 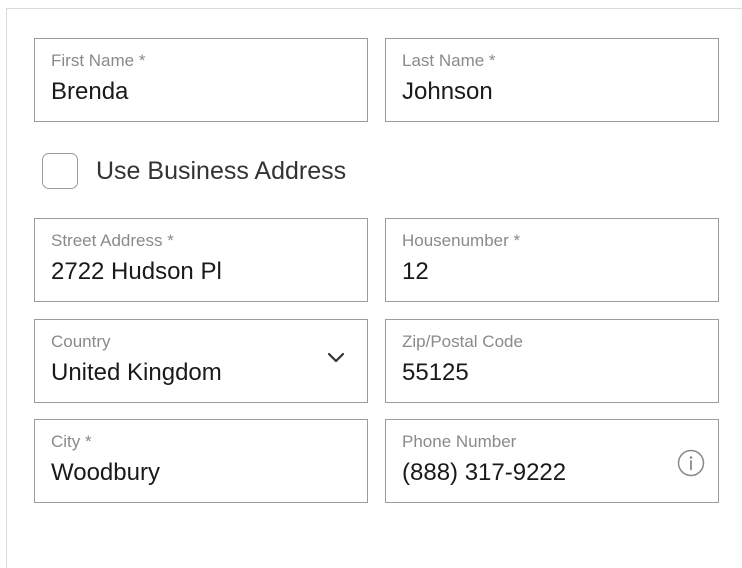 I want to click on first-name-value: Brenda, so click(x=90, y=91).